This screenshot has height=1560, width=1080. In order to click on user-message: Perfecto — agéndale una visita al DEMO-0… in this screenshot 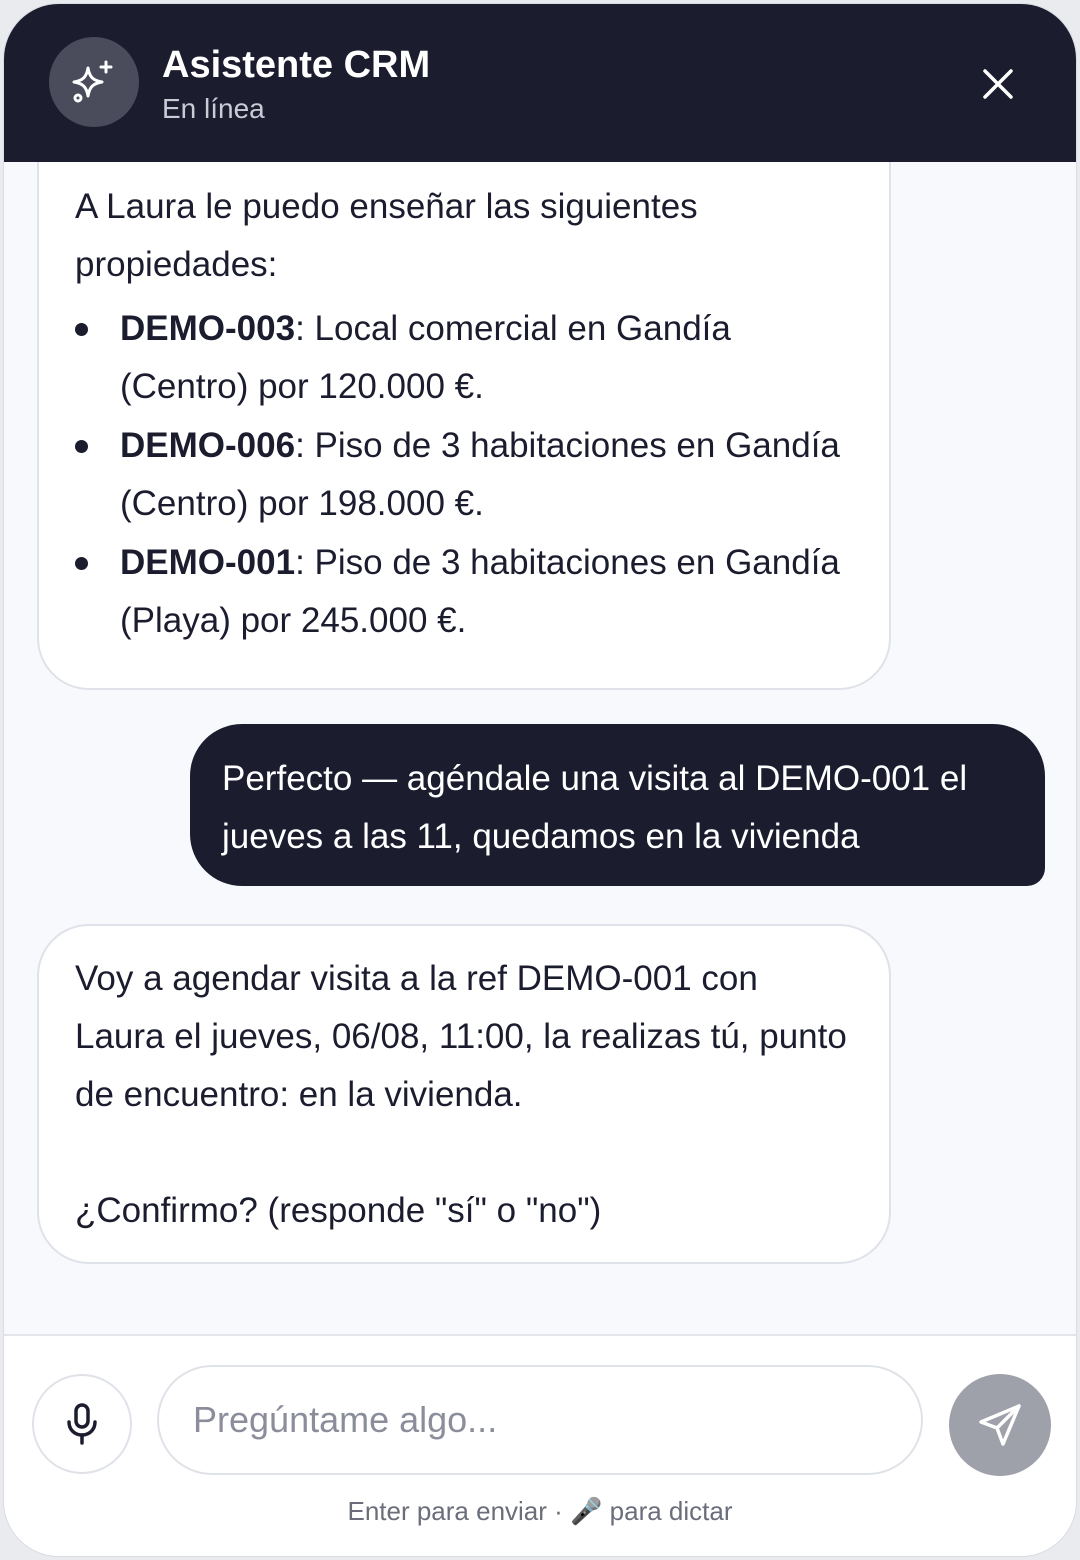, I will do `click(617, 805)`.